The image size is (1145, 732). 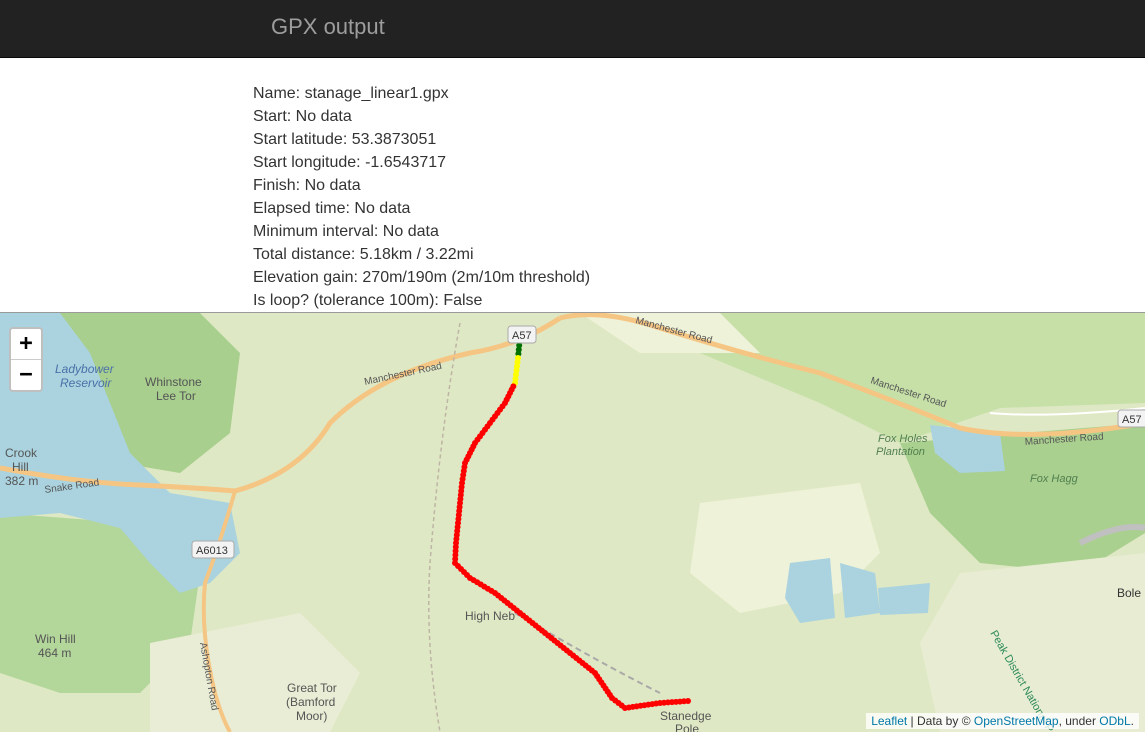 What do you see at coordinates (522, 336) in the screenshot?
I see `label-a57: A57` at bounding box center [522, 336].